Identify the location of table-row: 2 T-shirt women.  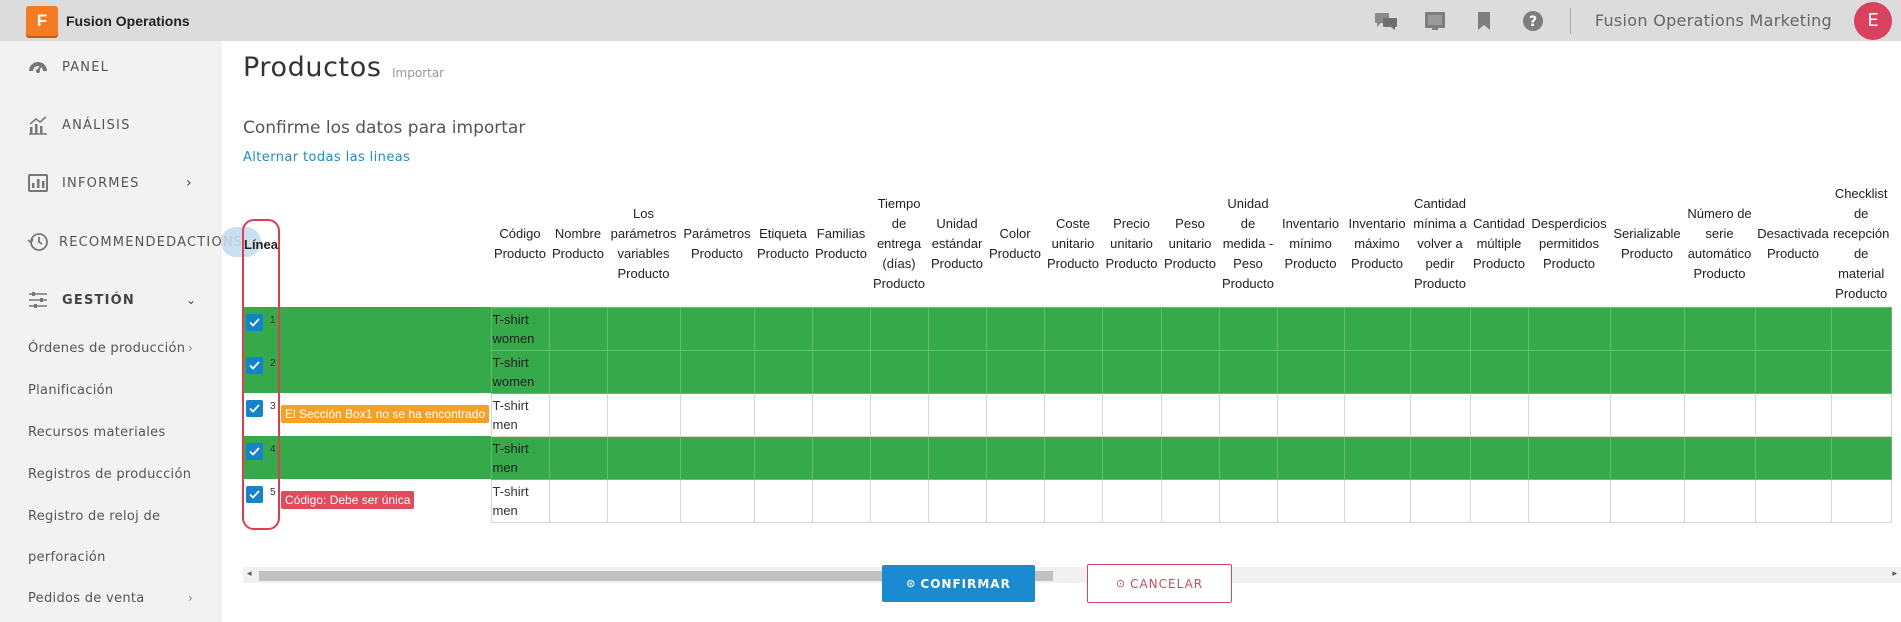
(1067, 371).